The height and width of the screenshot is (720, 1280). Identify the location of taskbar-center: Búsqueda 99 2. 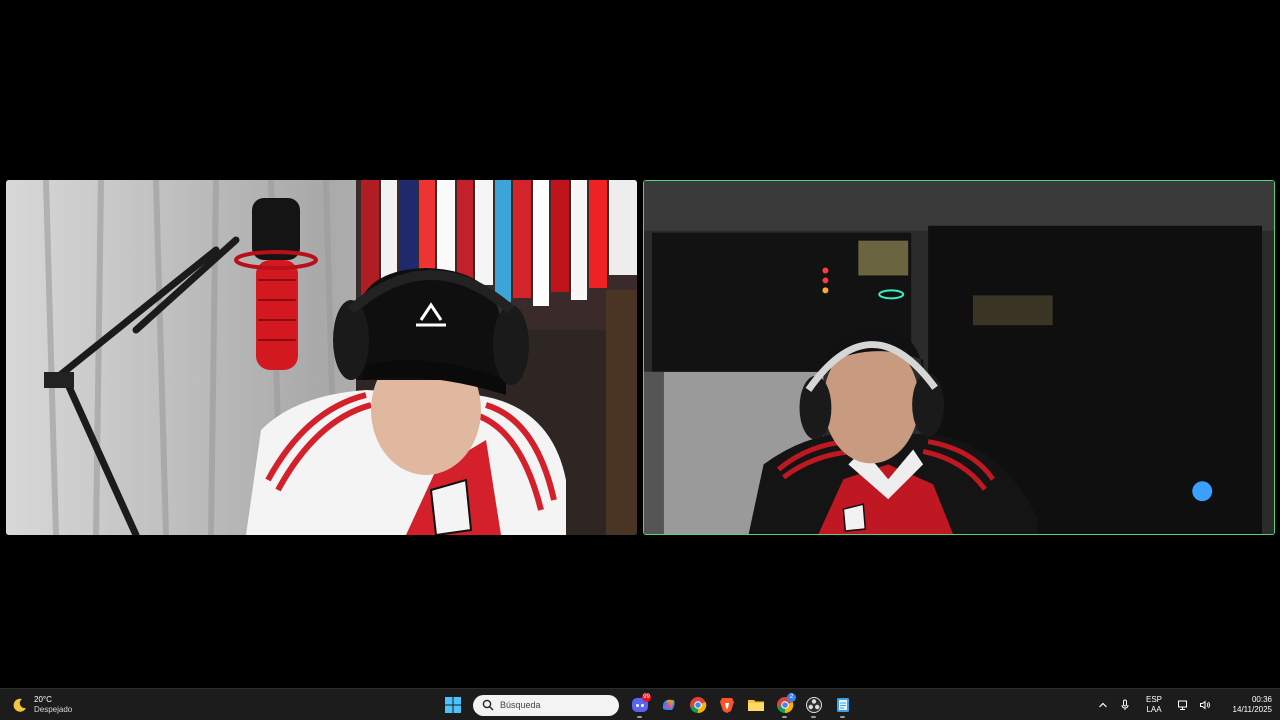
(647, 705).